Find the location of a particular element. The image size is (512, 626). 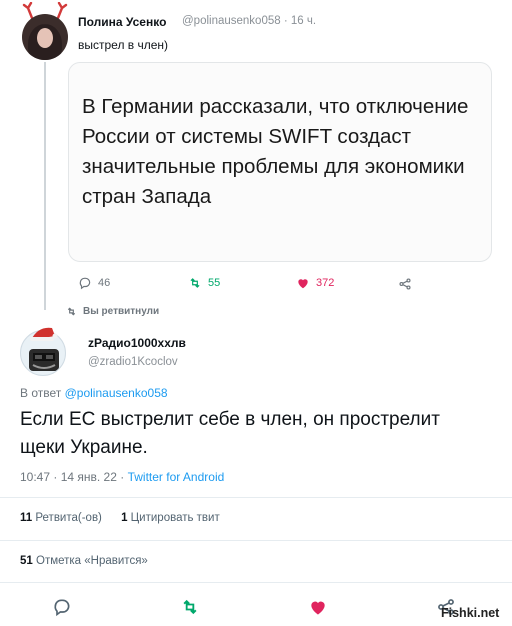

quotes-count: 1 is located at coordinates (124, 518).